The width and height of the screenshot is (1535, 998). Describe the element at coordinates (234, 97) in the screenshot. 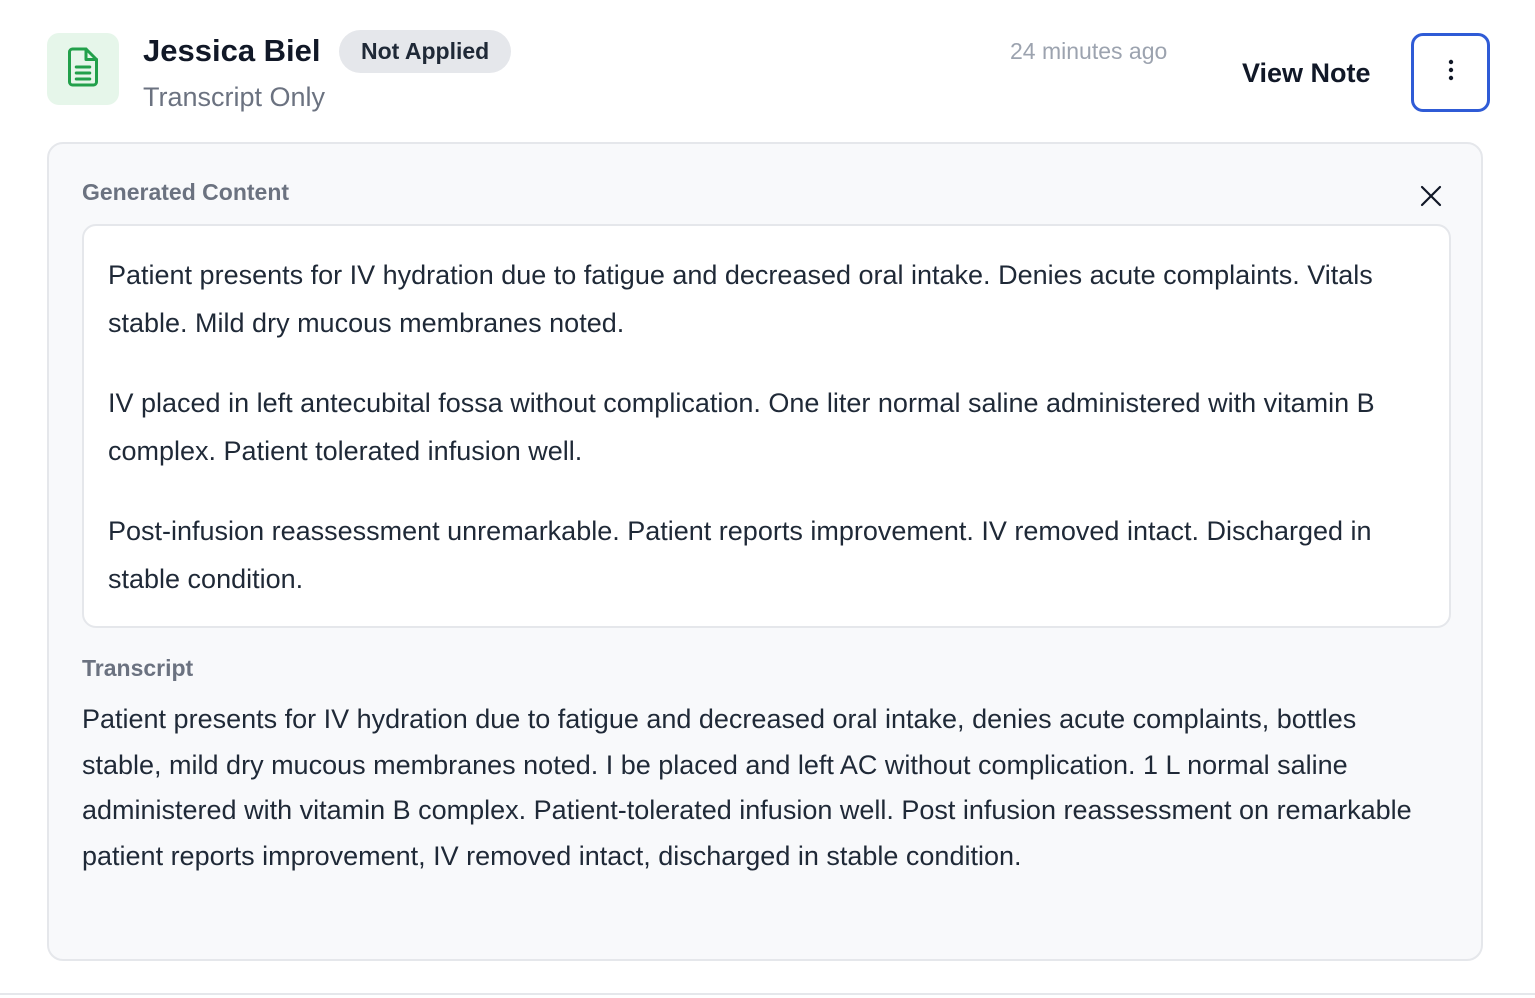

I see `note-type-label: Transcript Only` at that location.